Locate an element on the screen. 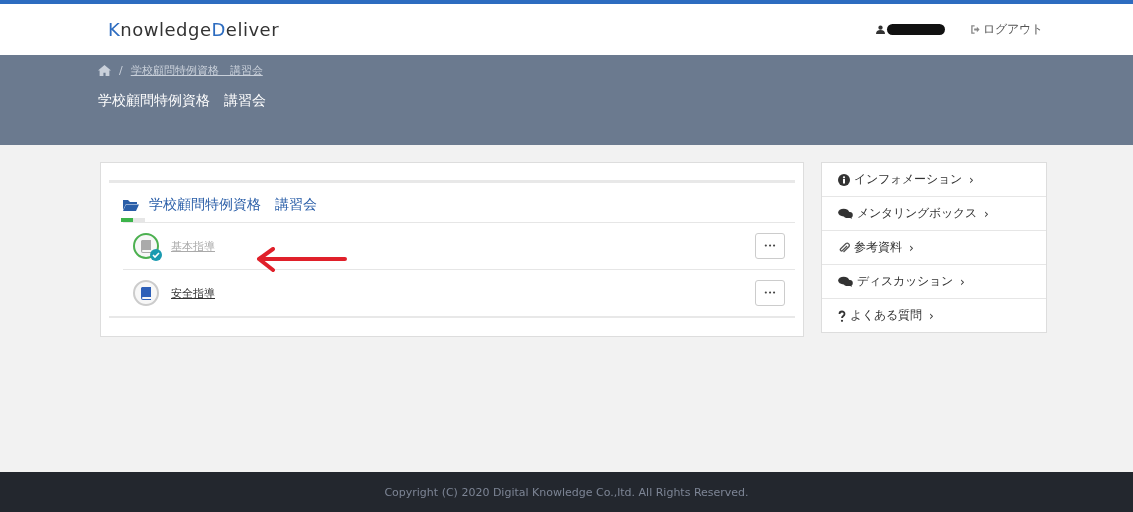 Image resolution: width=1133 pixels, height=512 pixels. sidebar-item: インフォメーション › is located at coordinates (934, 179).